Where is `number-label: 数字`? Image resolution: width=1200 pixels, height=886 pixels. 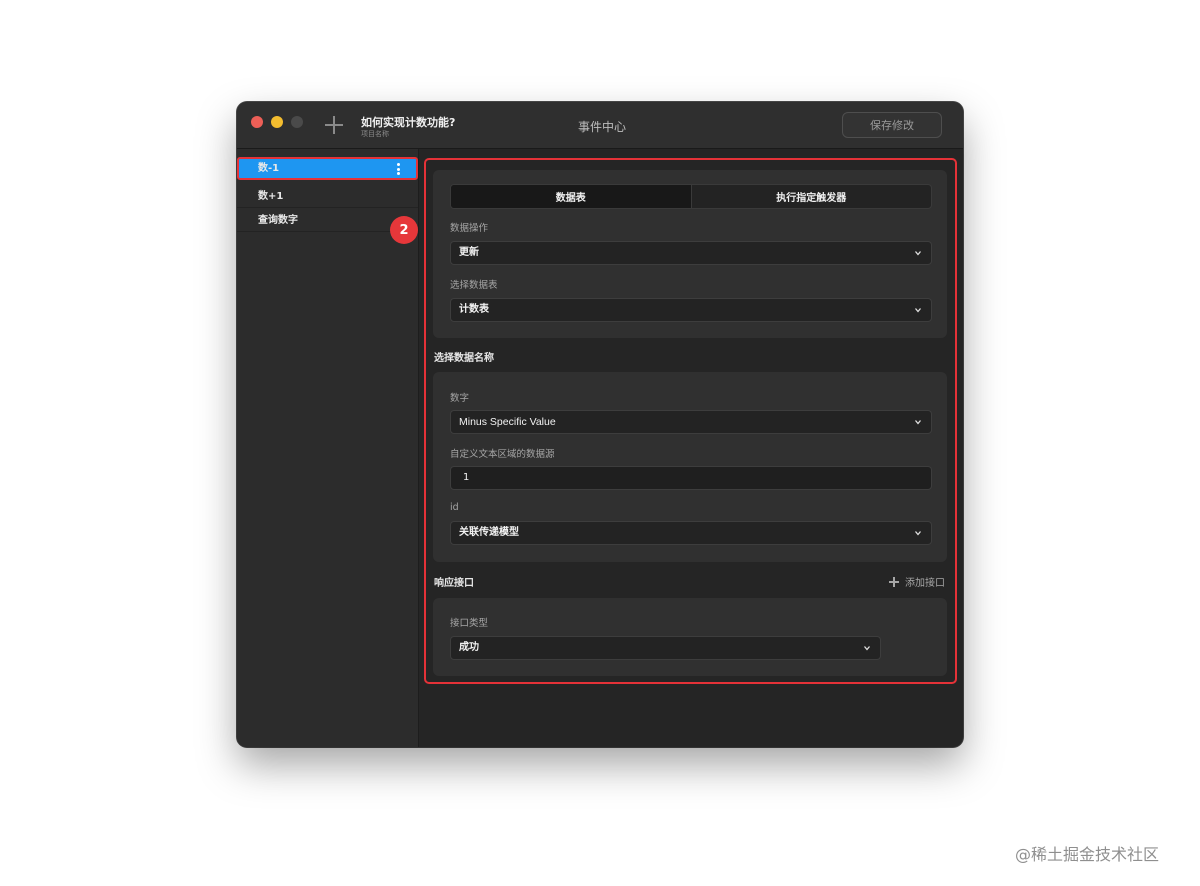
number-label: 数字 is located at coordinates (460, 398).